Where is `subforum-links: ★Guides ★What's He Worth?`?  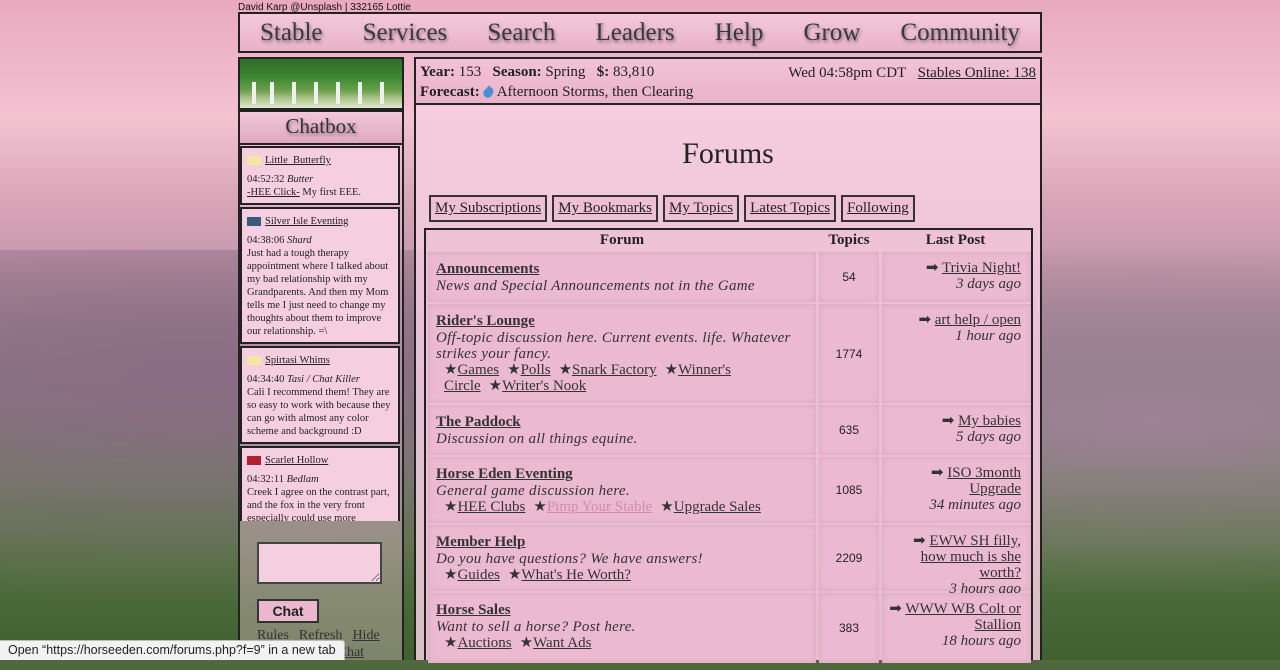
subforum-links: ★Guides ★What's He Worth? is located at coordinates (622, 575).